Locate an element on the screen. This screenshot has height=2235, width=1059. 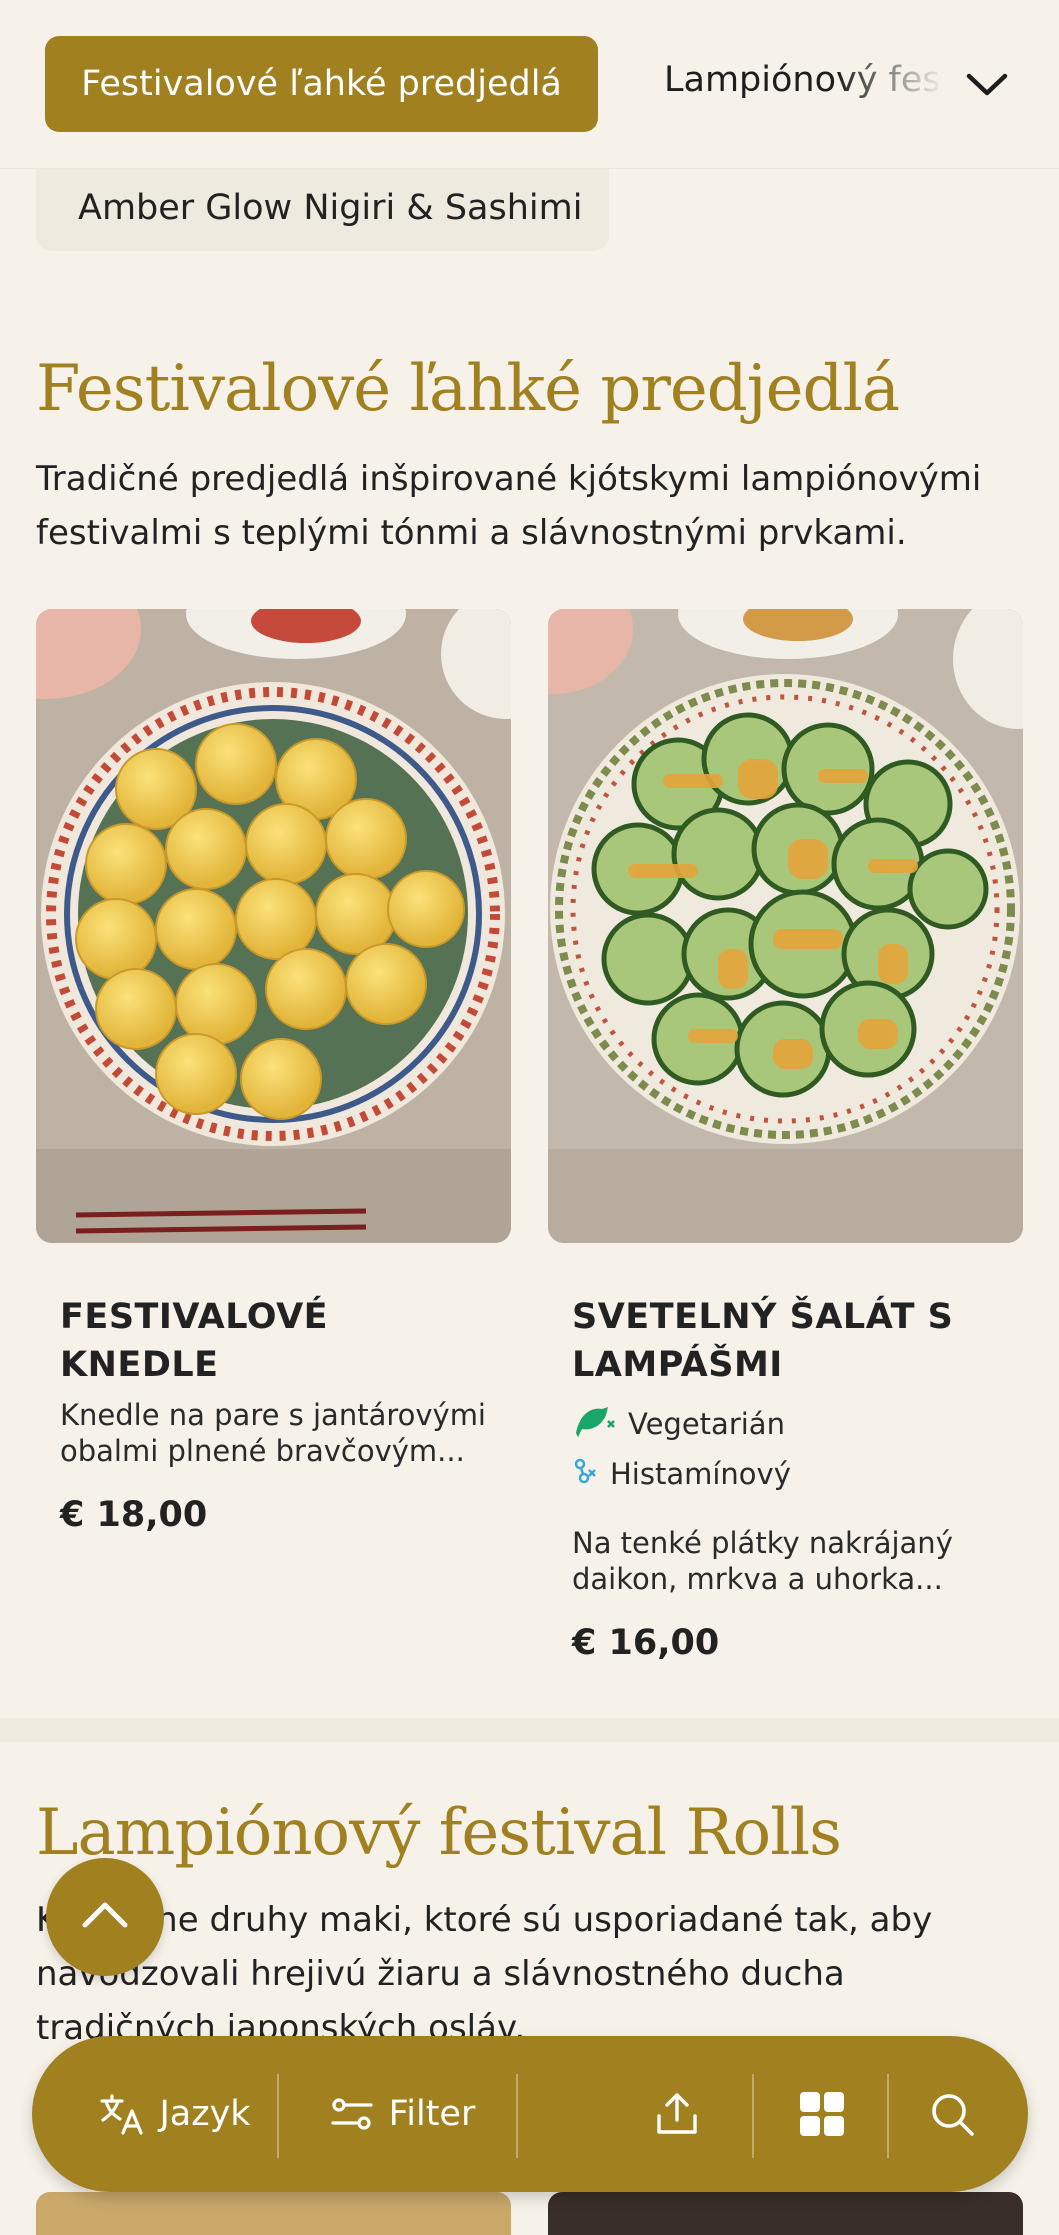
chevron-up-icon is located at coordinates (105, 1917).